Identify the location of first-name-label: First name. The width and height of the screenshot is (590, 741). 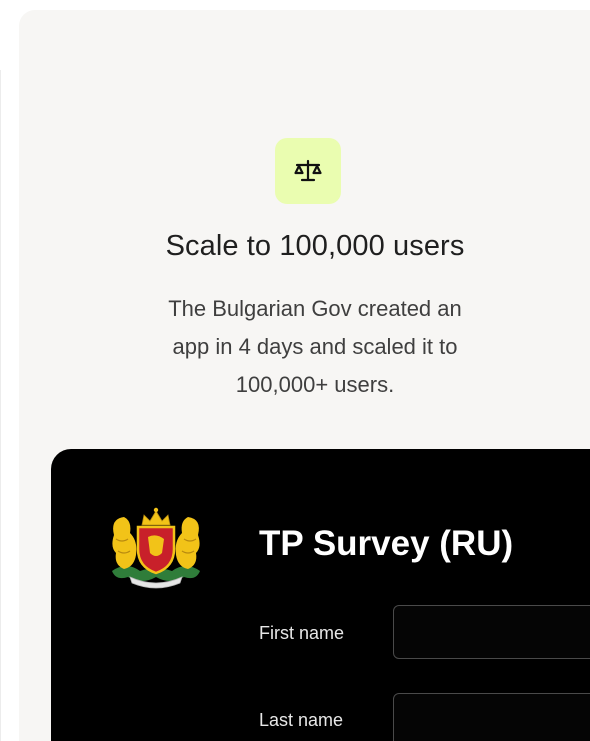
(302, 633).